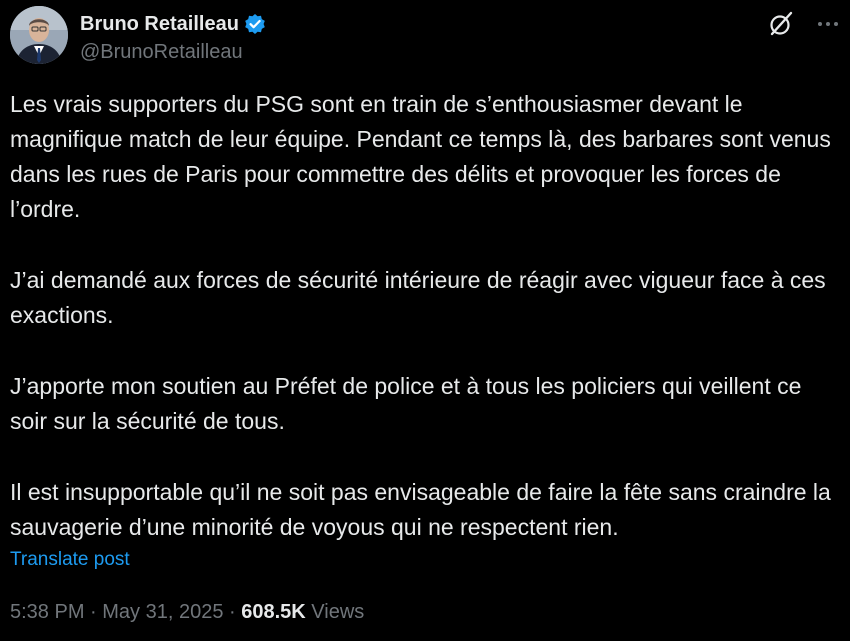 The width and height of the screenshot is (850, 641). I want to click on author-handle: @BrunoRetailleau, so click(173, 52).